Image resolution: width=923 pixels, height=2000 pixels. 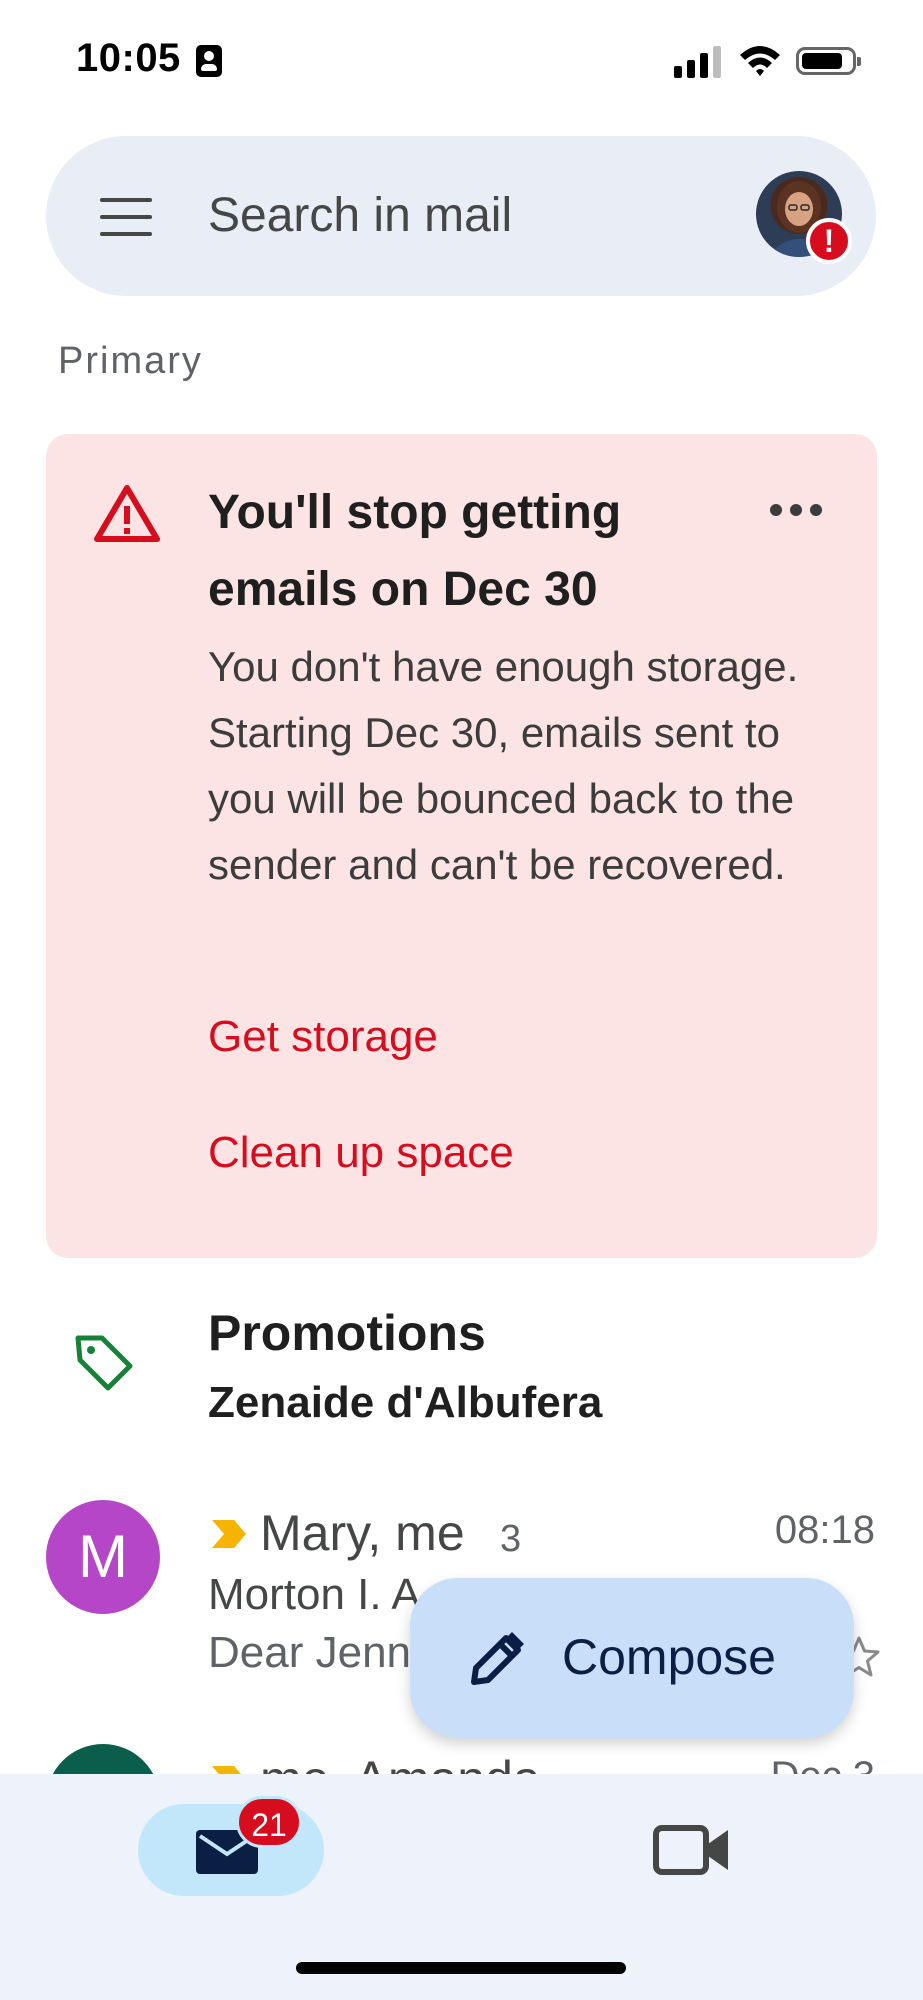 I want to click on more-options-icon, so click(x=796, y=511).